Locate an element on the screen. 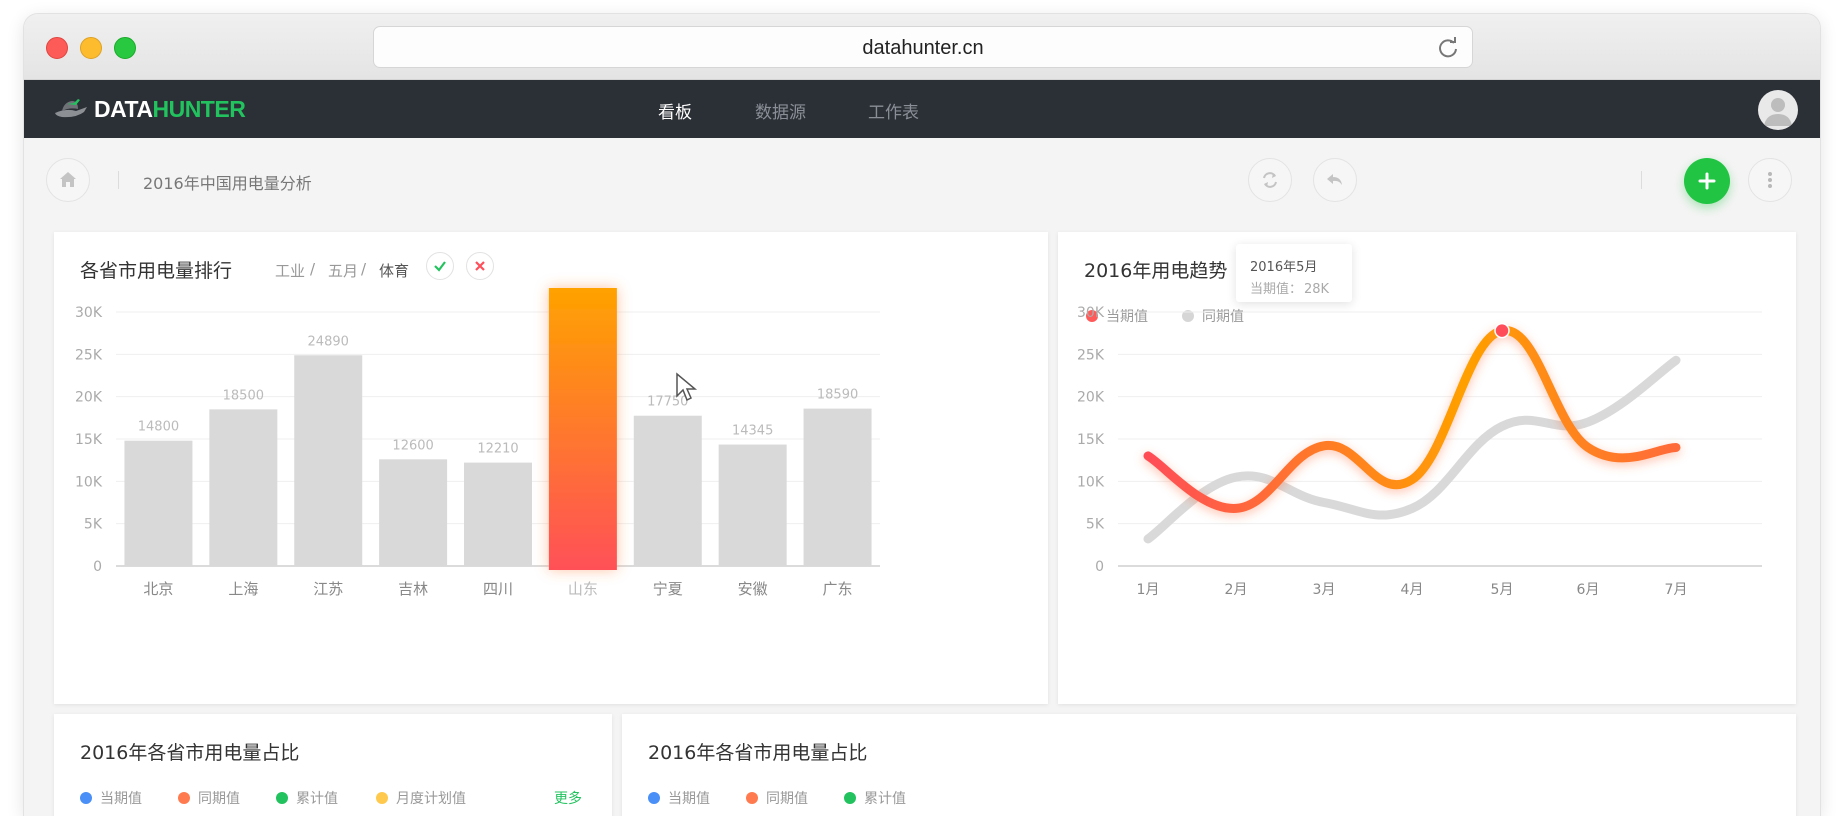  legend-label: 当期值 is located at coordinates (689, 799).